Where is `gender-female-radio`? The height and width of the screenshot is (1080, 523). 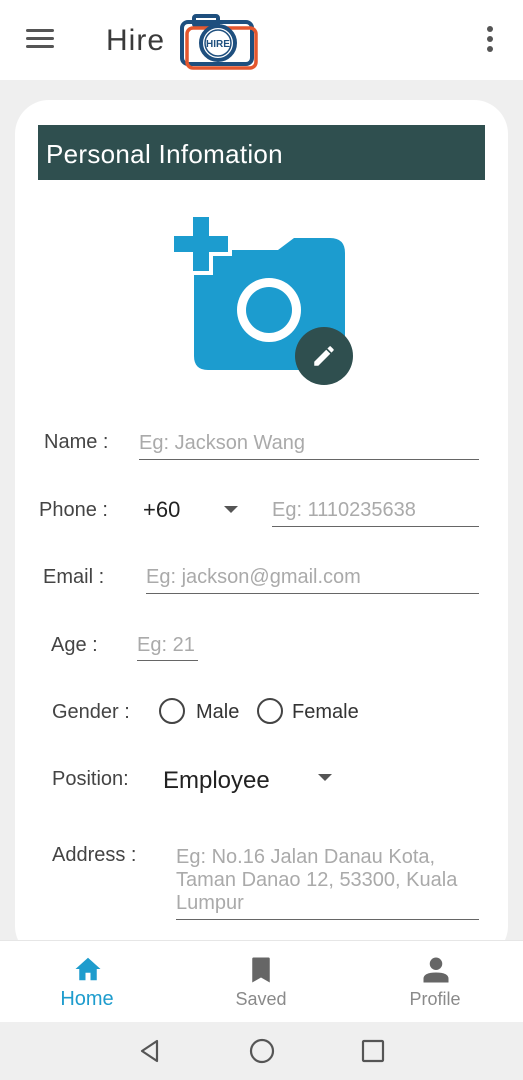
gender-female-radio is located at coordinates (270, 711).